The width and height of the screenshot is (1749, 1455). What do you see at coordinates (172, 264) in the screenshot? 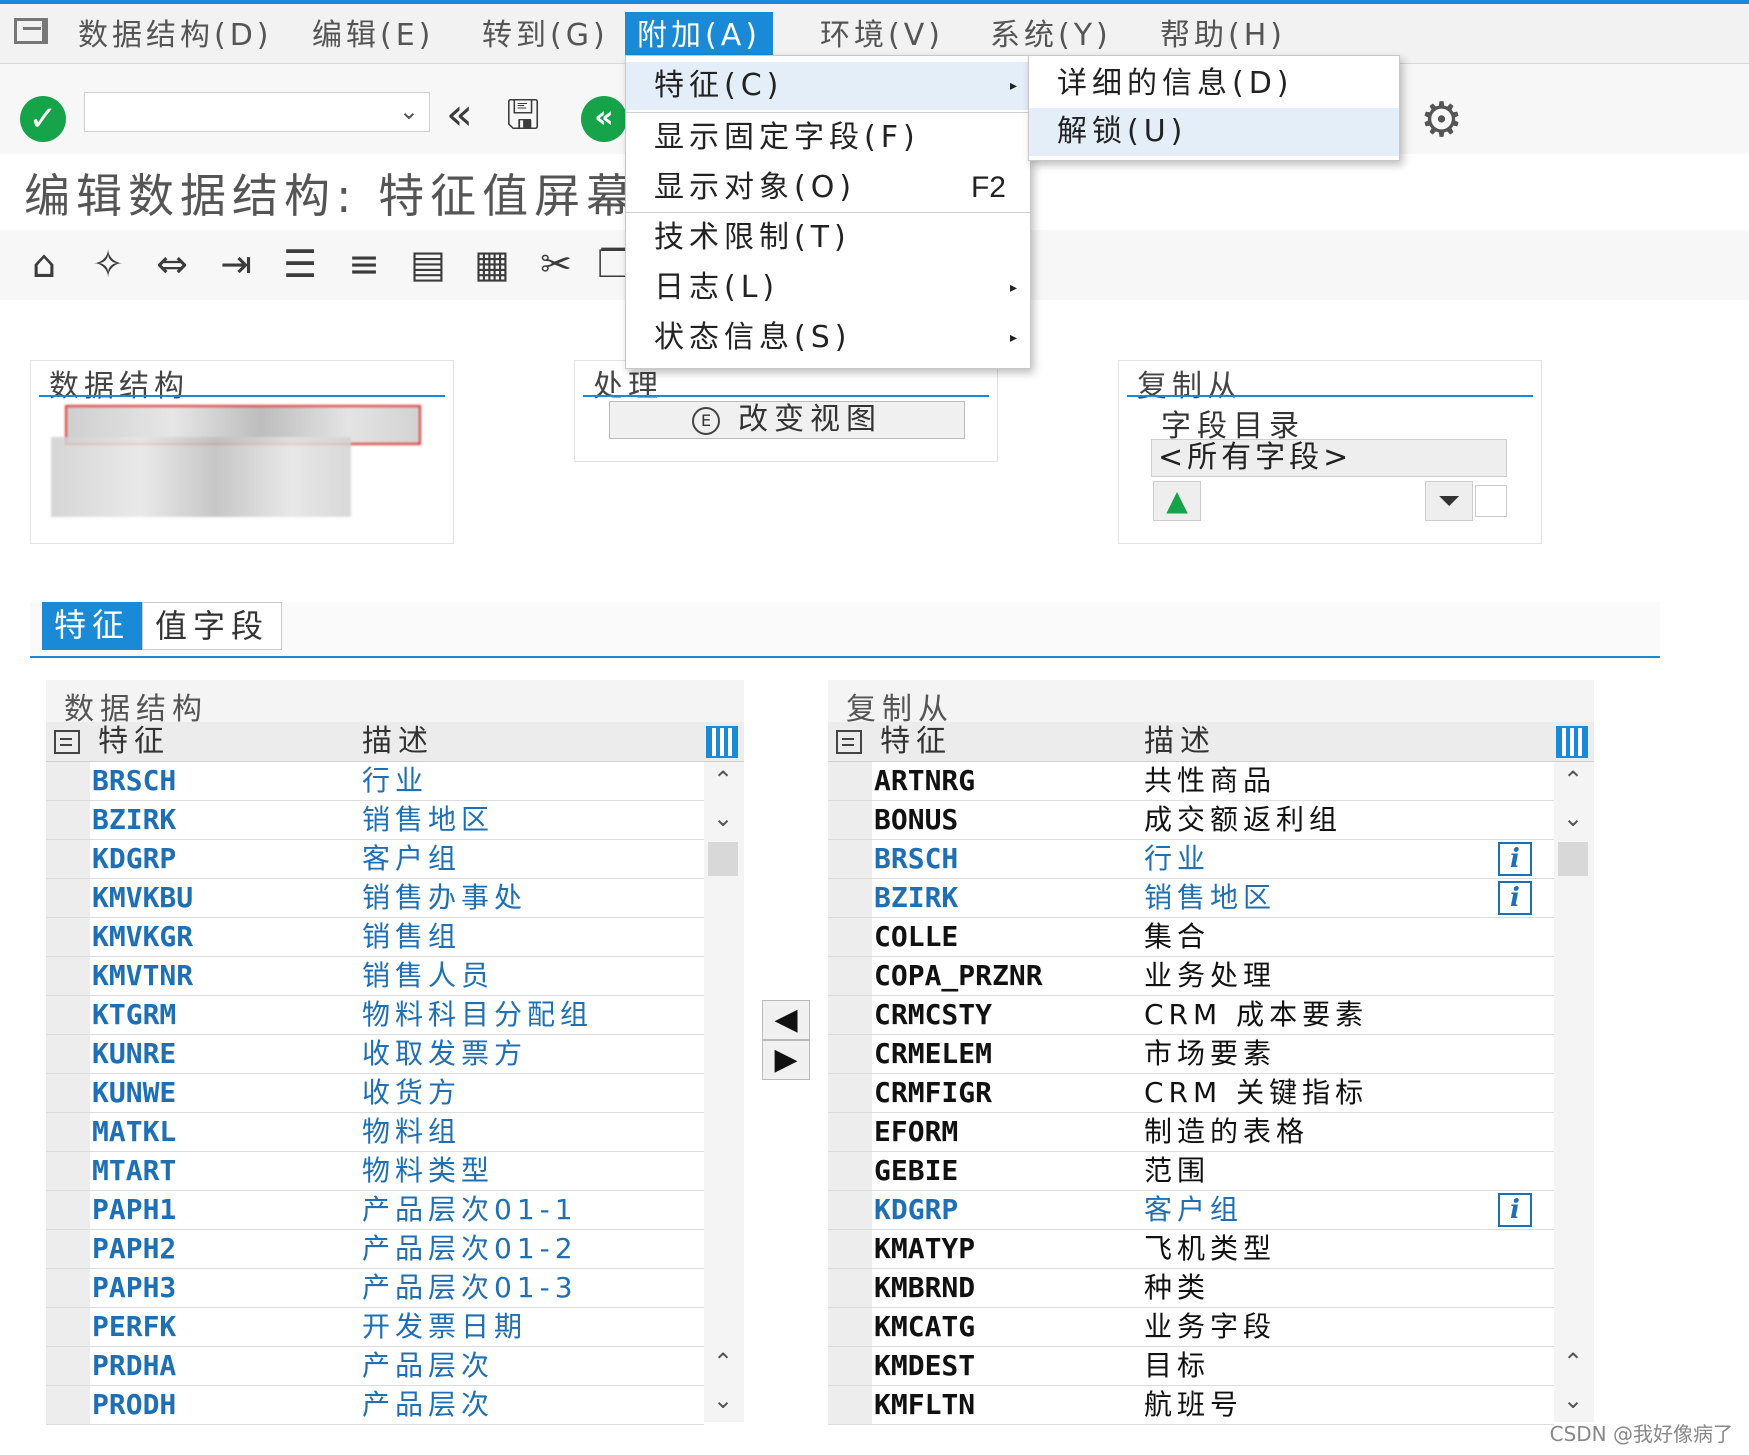
I see `expand-icon: ⇔` at bounding box center [172, 264].